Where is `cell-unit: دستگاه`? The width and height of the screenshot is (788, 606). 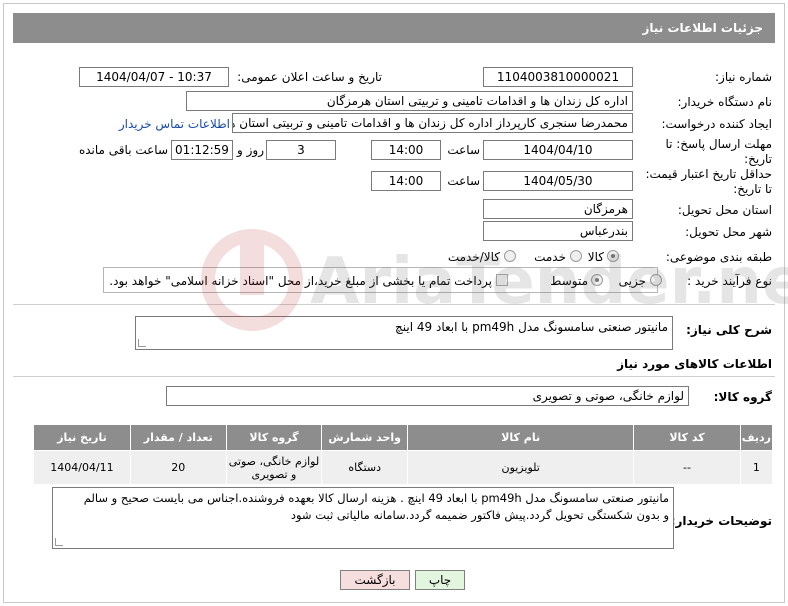 cell-unit: دستگاه is located at coordinates (365, 467).